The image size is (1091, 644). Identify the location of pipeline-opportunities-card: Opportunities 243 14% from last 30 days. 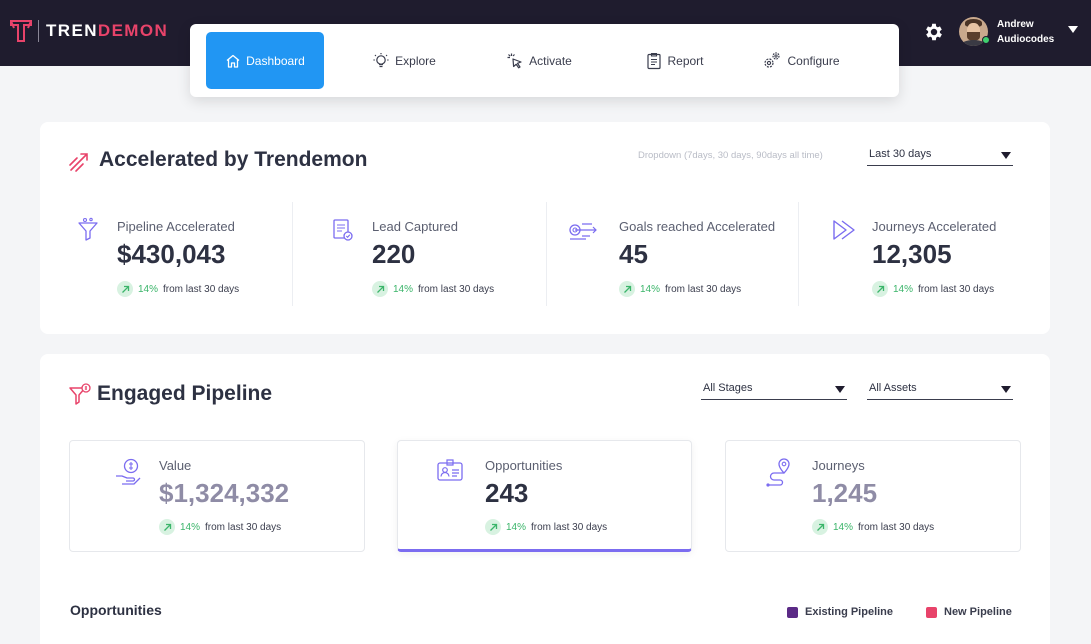
(544, 496).